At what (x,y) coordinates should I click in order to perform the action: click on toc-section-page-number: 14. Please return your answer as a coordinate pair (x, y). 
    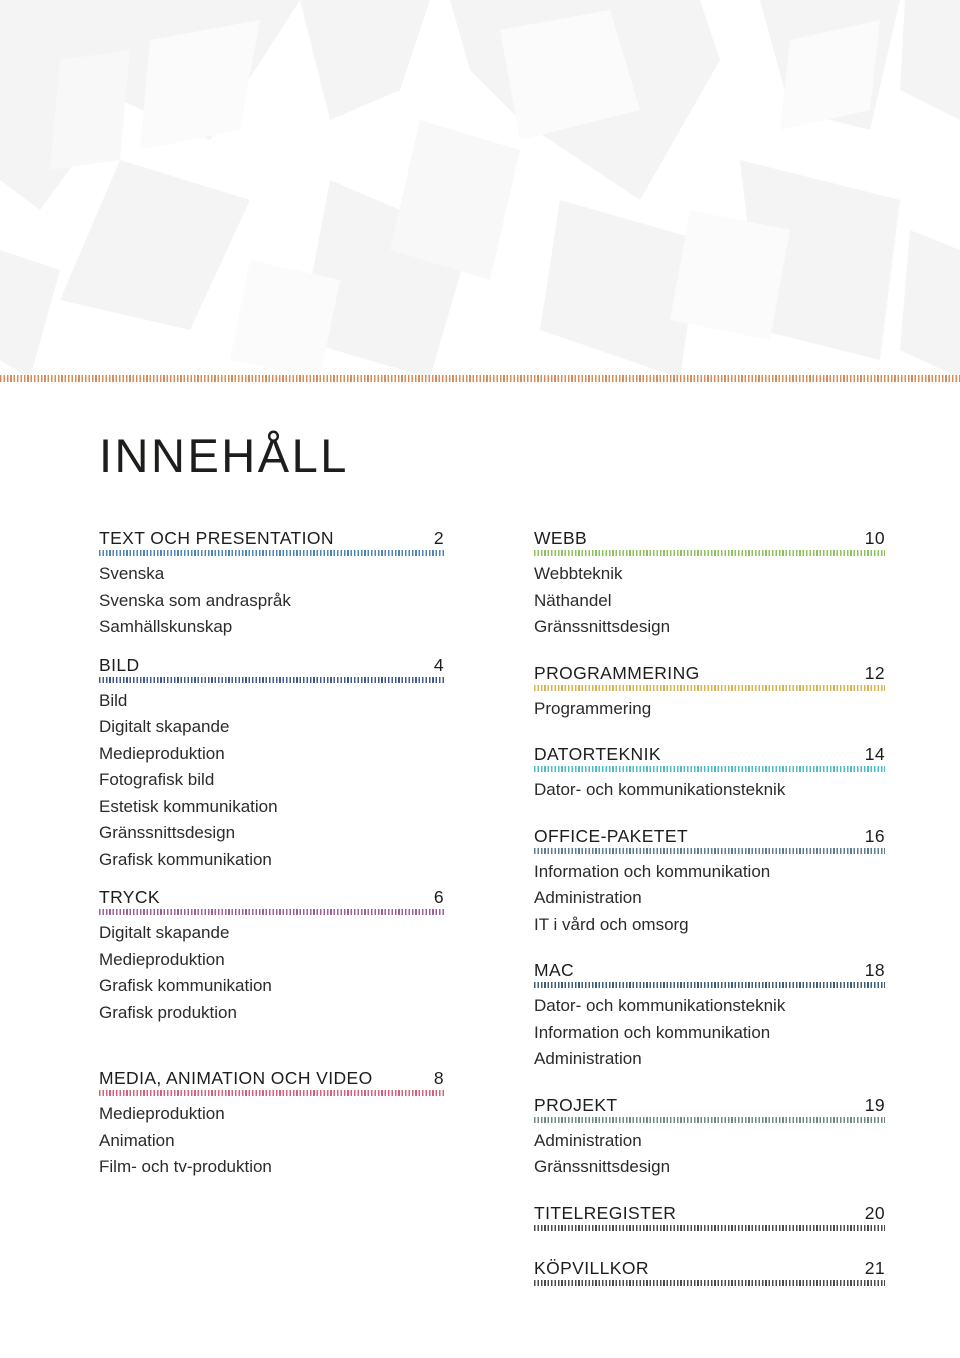
    Looking at the image, I should click on (874, 754).